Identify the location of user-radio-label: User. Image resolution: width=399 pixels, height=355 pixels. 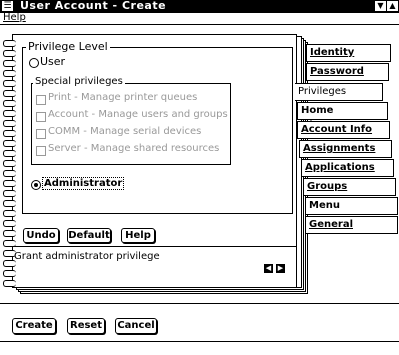
(52, 61).